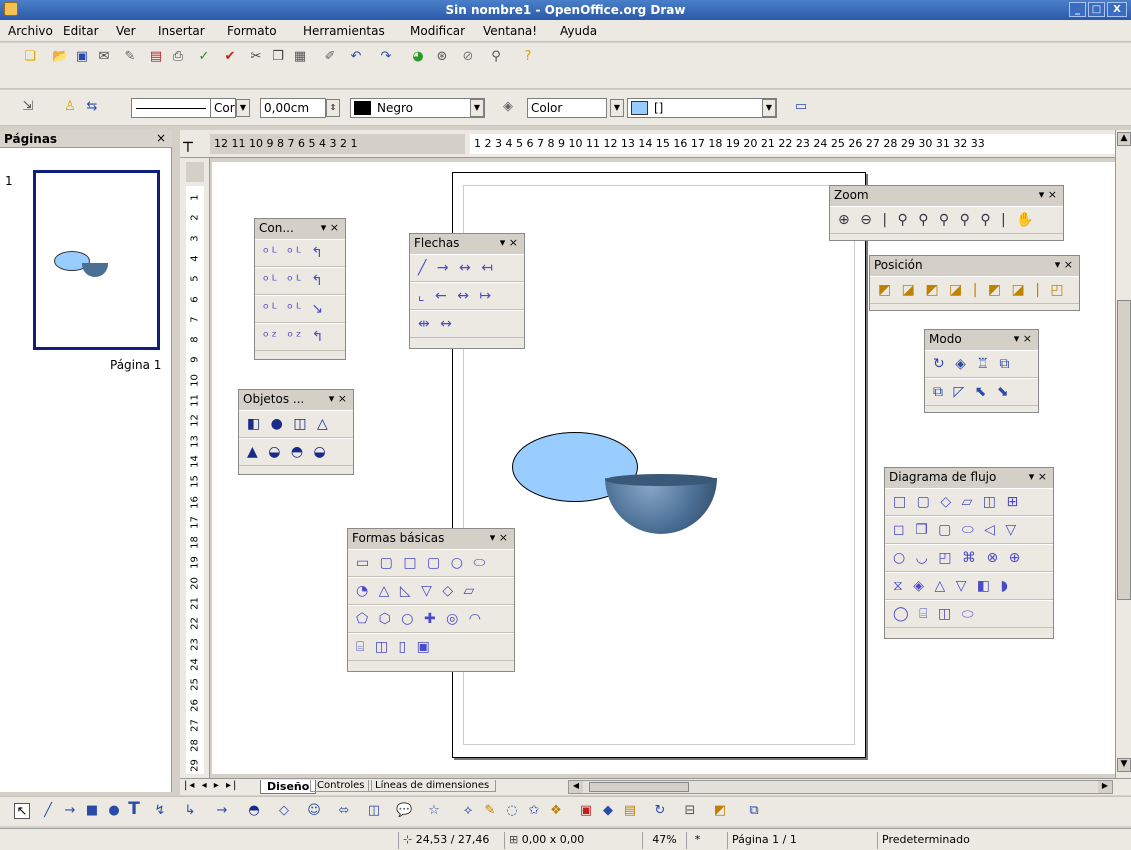 The height and width of the screenshot is (850, 1131). What do you see at coordinates (1124, 139) in the screenshot?
I see `scroll-up-icon: ▲` at bounding box center [1124, 139].